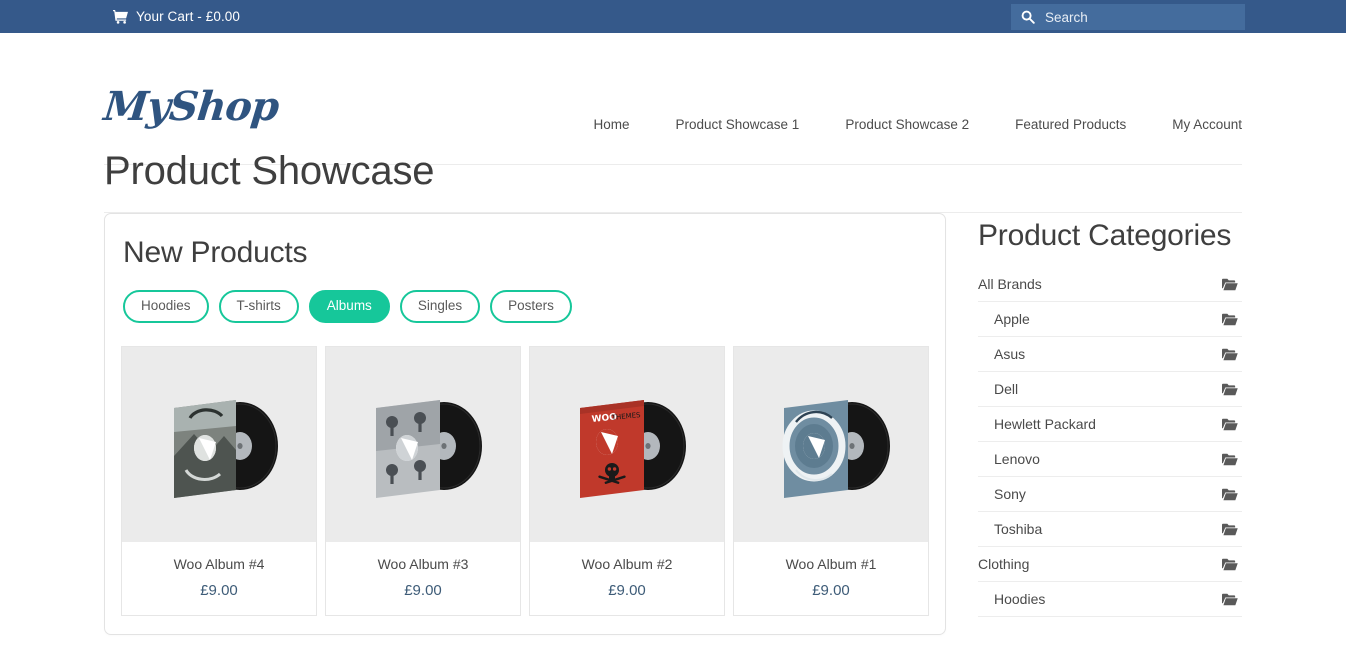 The width and height of the screenshot is (1346, 657). Describe the element at coordinates (1140, 17) in the screenshot. I see `search-input` at that location.